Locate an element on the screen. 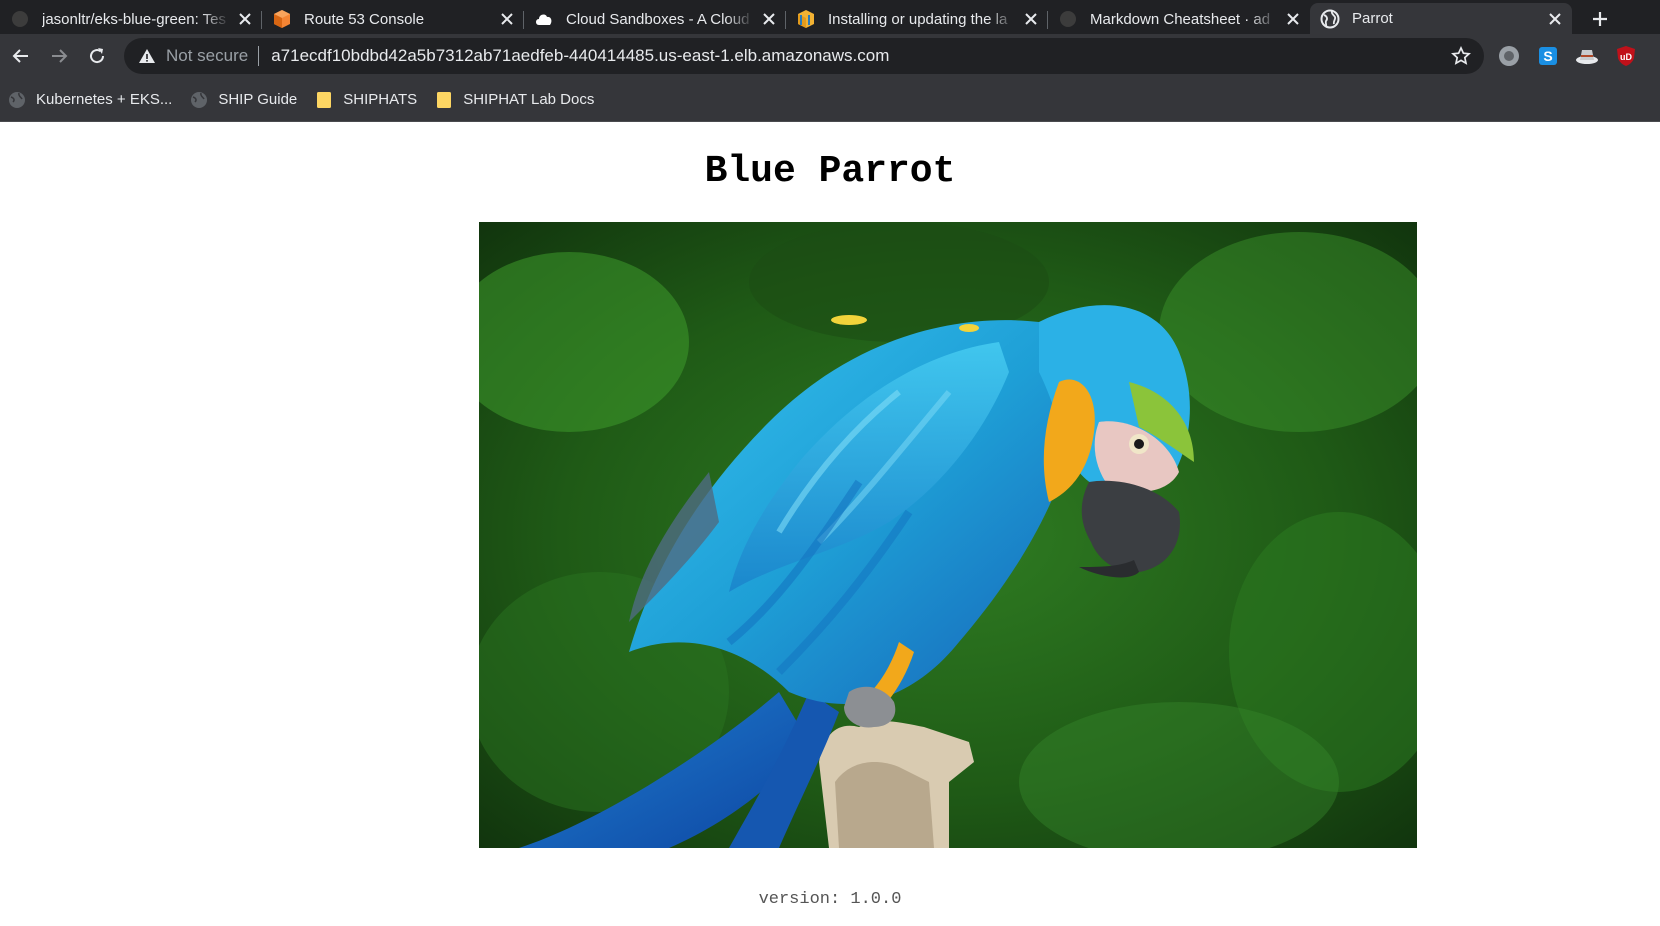  tab-title: Route 53 Console is located at coordinates (364, 19).